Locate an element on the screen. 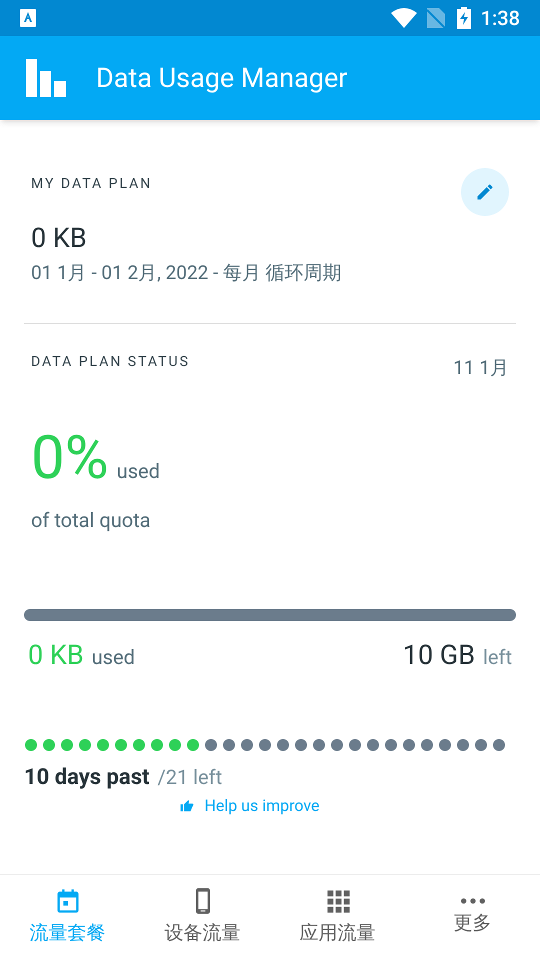 This screenshot has height=960, width=540. current-date: 11 1月 is located at coordinates (481, 368).